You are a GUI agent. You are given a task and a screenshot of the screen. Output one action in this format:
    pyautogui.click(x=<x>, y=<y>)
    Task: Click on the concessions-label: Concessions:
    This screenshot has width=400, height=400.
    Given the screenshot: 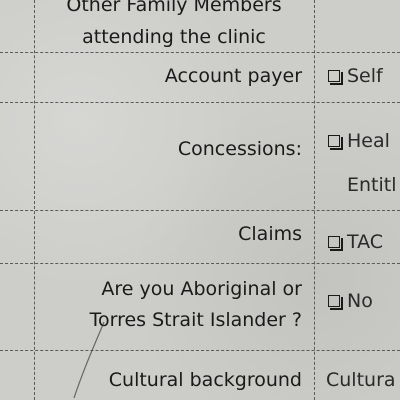 What is the action you would take?
    pyautogui.click(x=239, y=149)
    